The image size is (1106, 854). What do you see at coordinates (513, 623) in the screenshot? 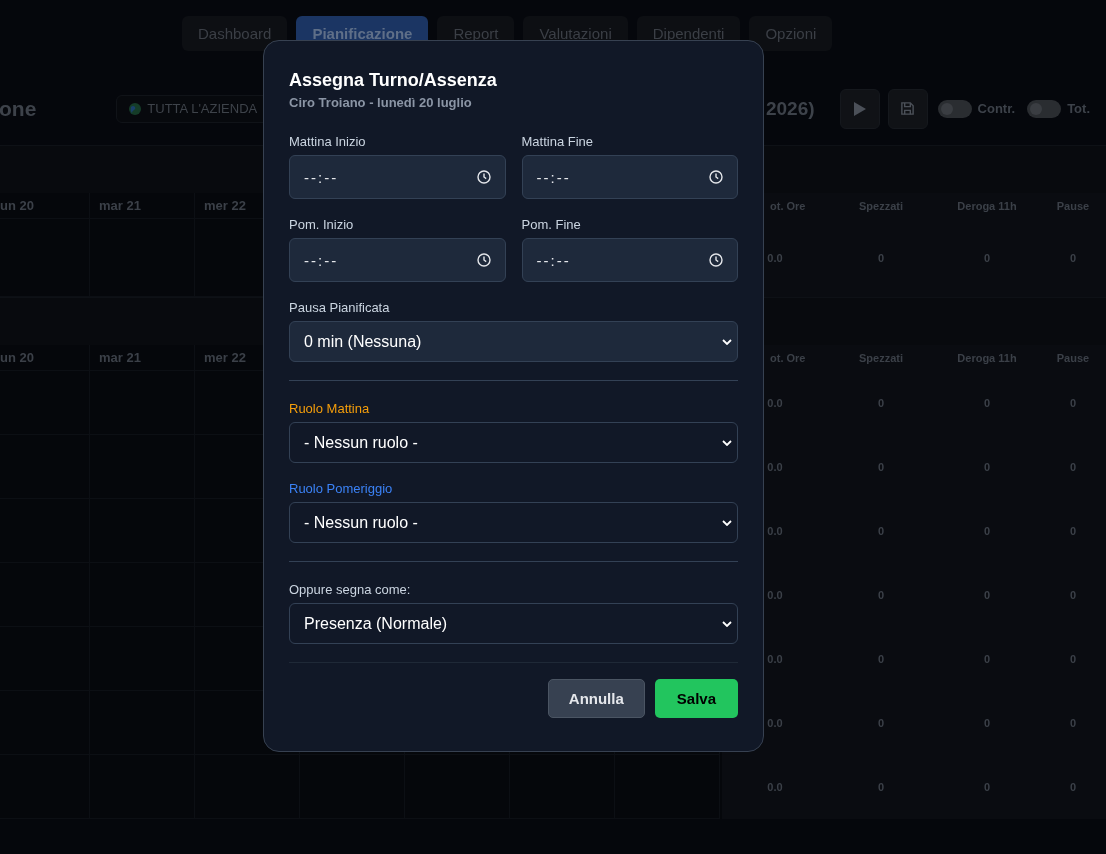
I see `status-select: Presenza (Normale)` at bounding box center [513, 623].